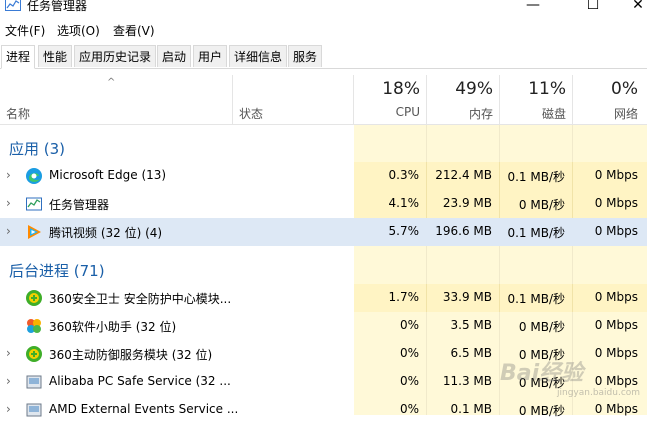  I want to click on disk-label: 磁盘, so click(553, 114).